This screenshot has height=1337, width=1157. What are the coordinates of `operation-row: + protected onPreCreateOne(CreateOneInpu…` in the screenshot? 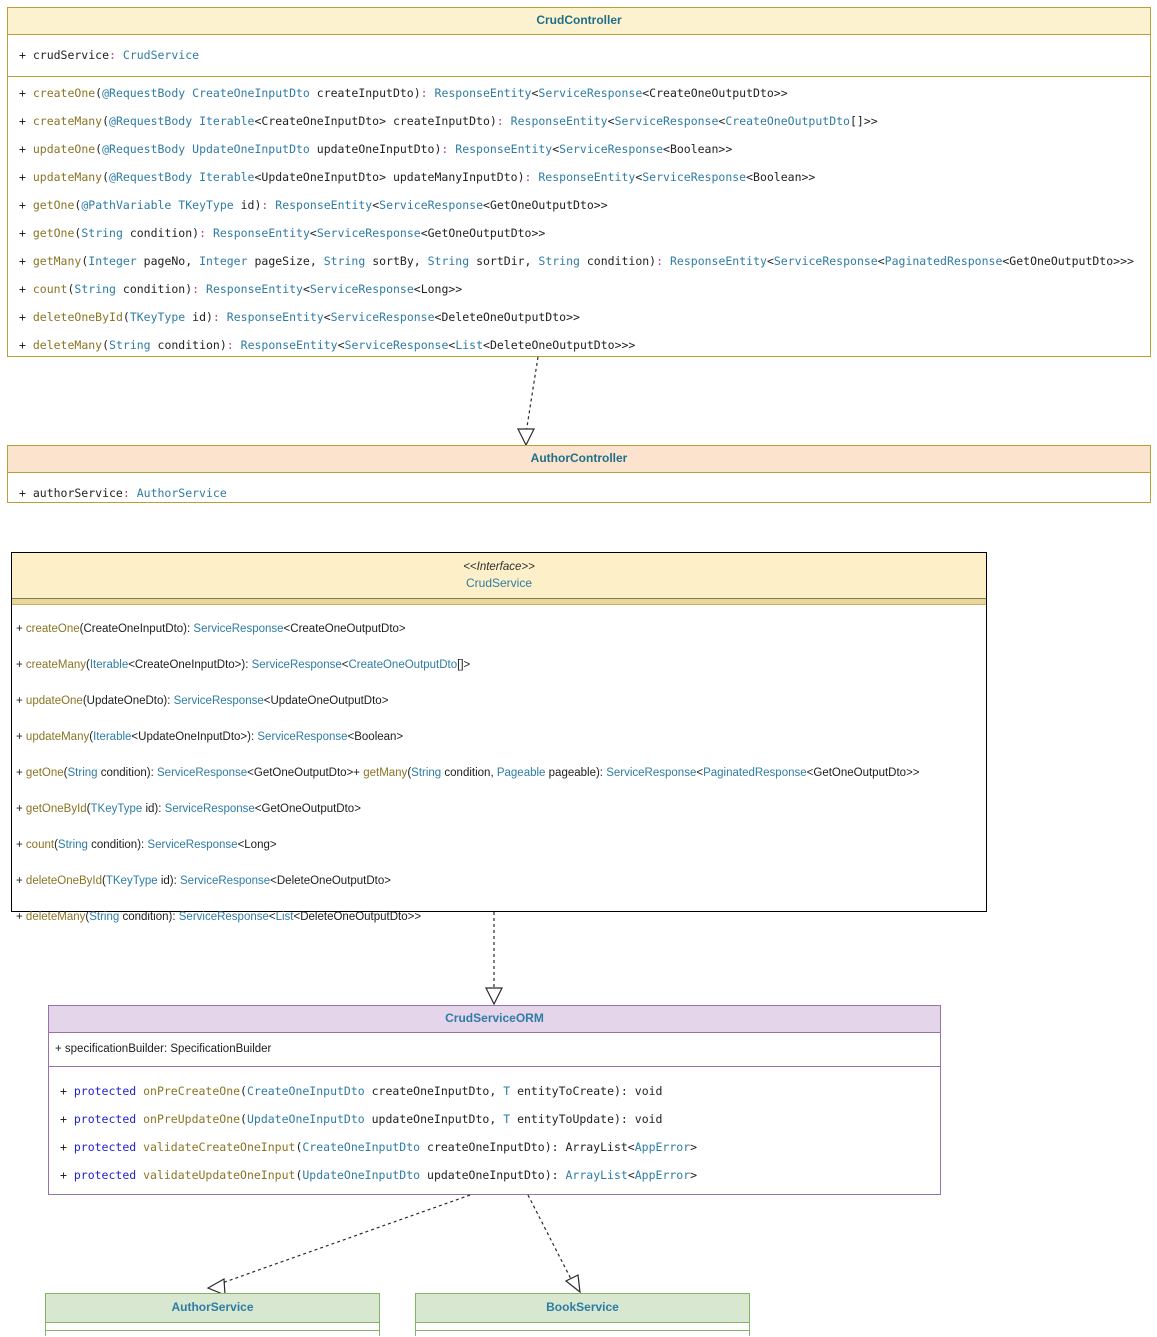 It's located at (361, 1091).